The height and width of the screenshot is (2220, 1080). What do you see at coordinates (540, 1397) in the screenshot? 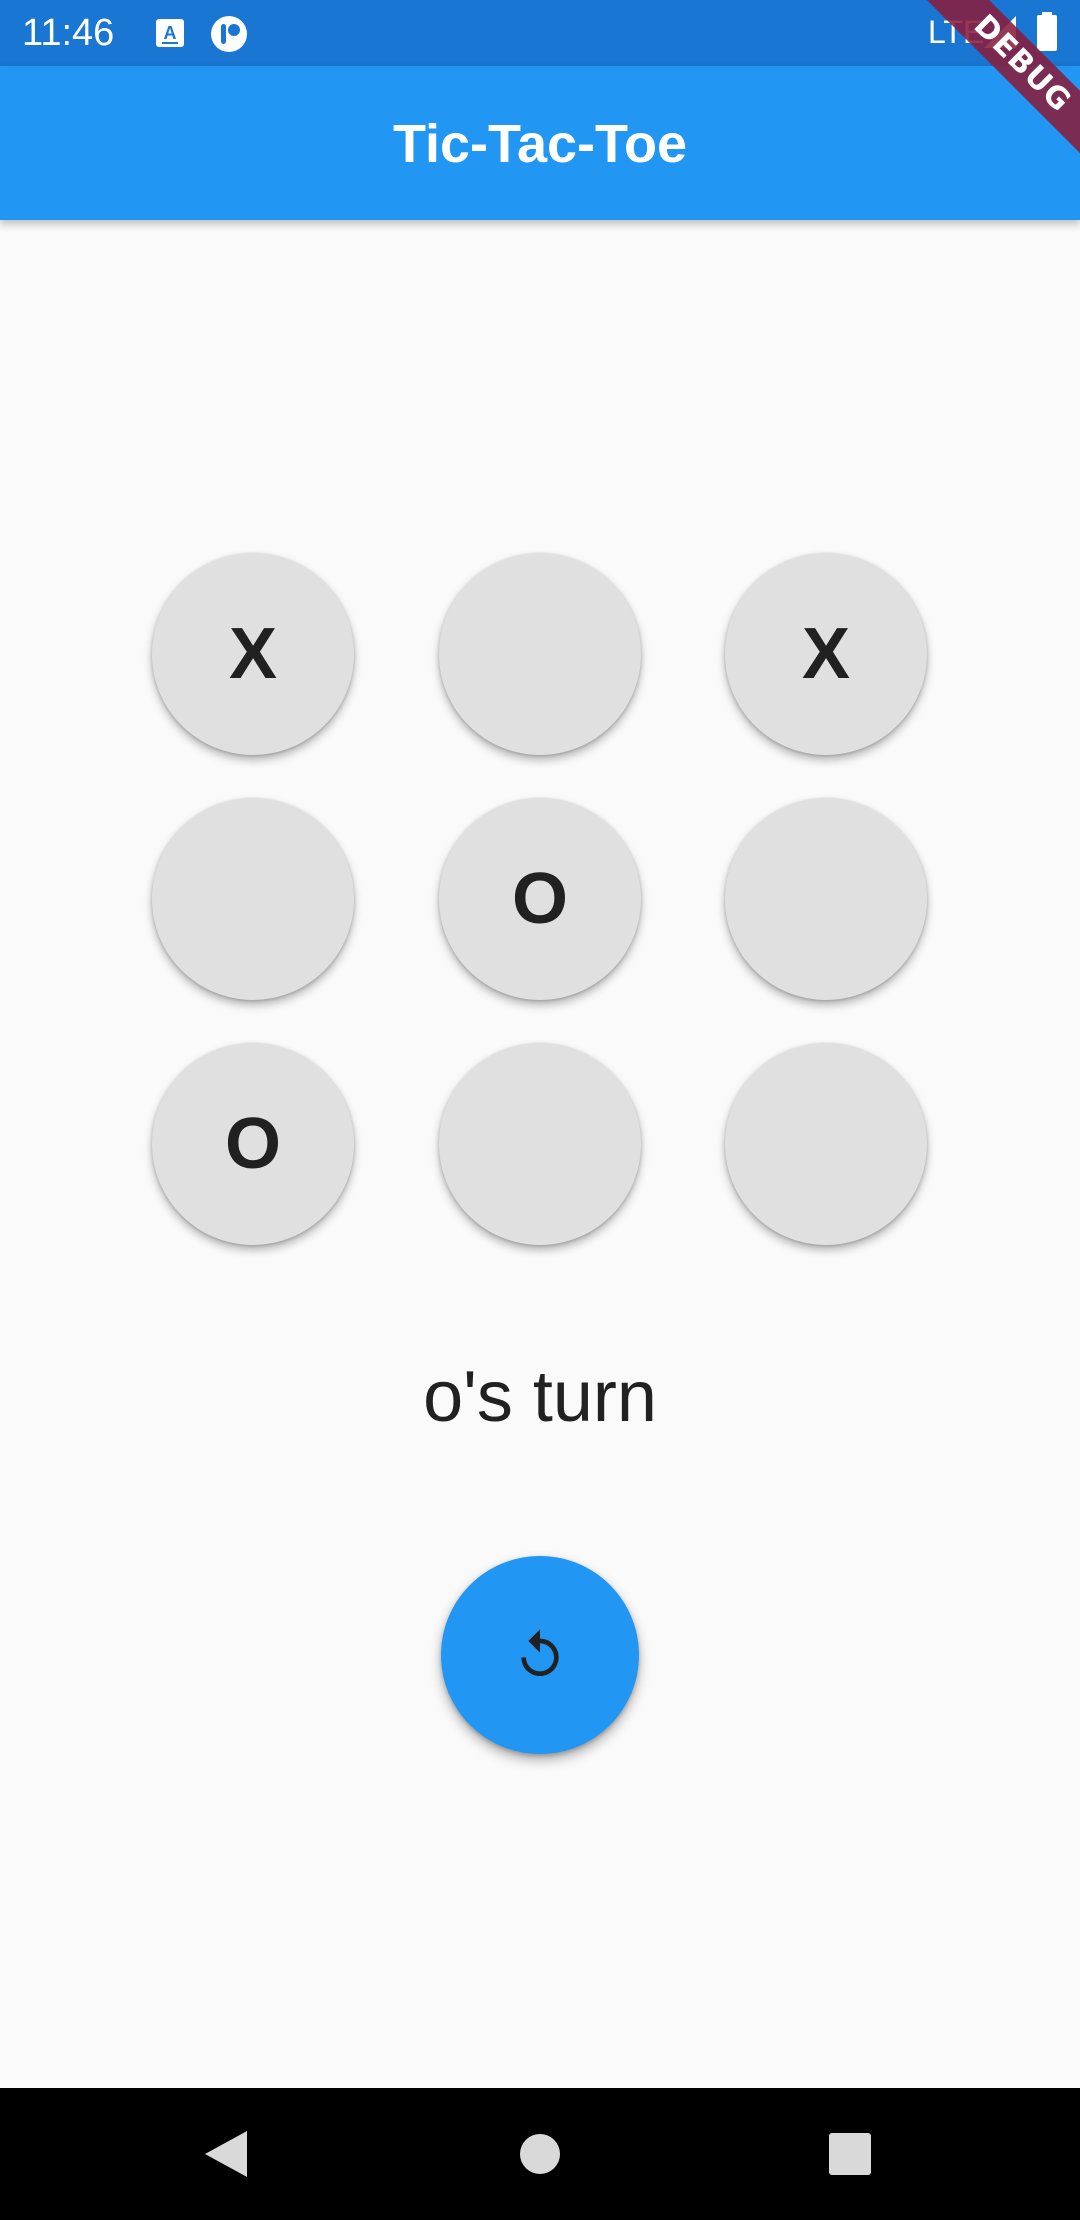
I see `turn-indicator: o's turn` at bounding box center [540, 1397].